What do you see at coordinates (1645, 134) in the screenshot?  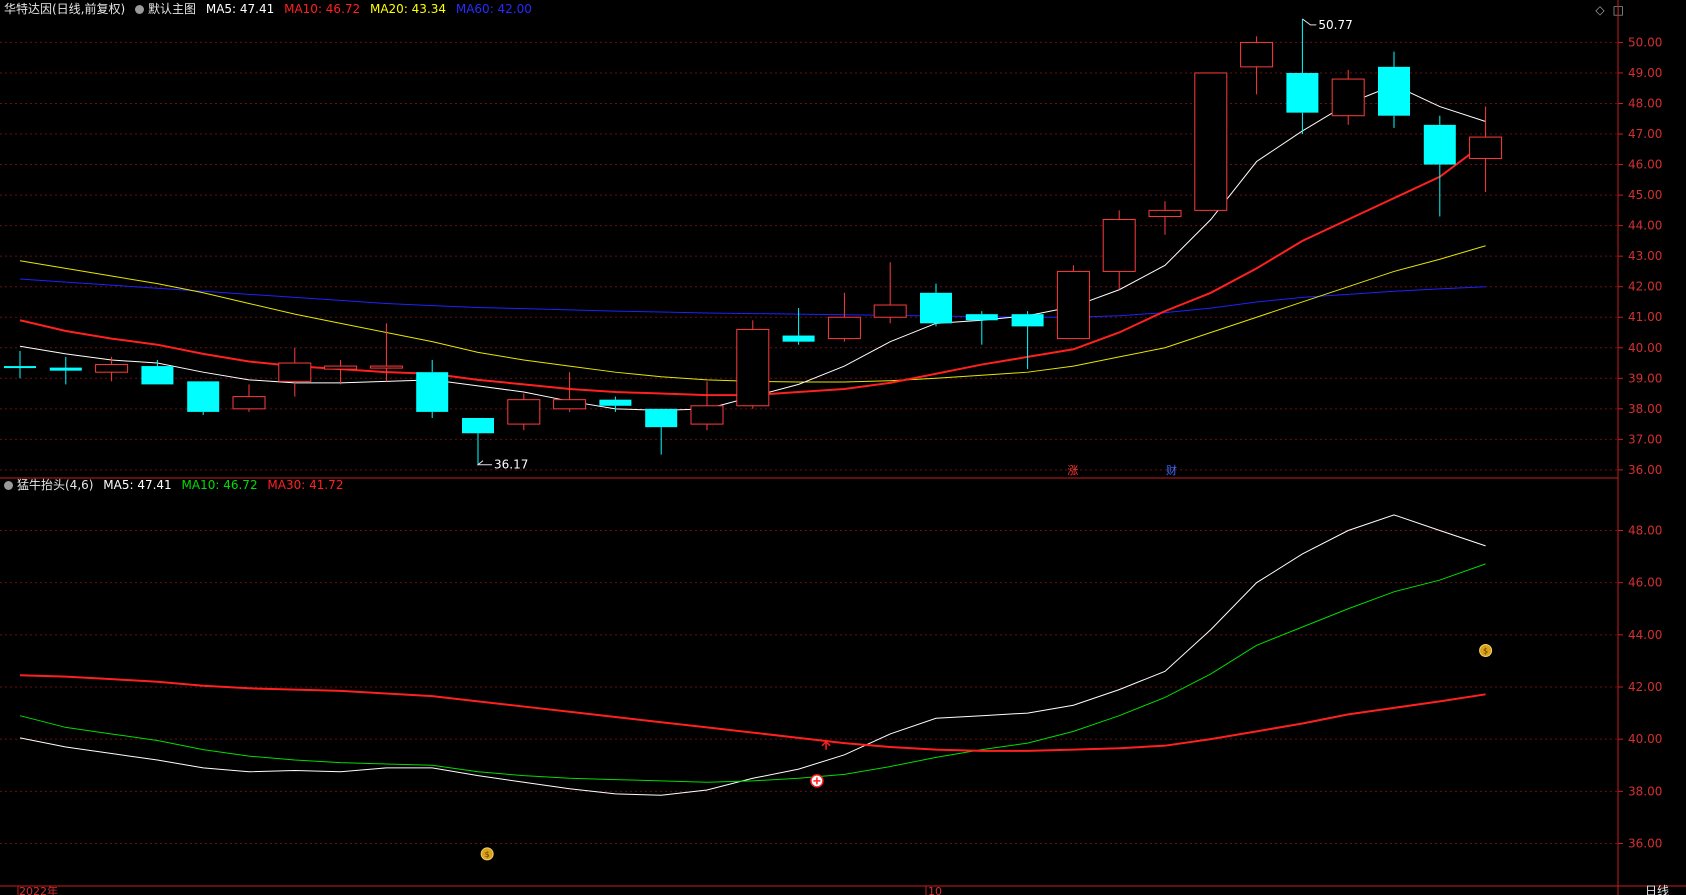 I see `price-tick-label: 47.00` at bounding box center [1645, 134].